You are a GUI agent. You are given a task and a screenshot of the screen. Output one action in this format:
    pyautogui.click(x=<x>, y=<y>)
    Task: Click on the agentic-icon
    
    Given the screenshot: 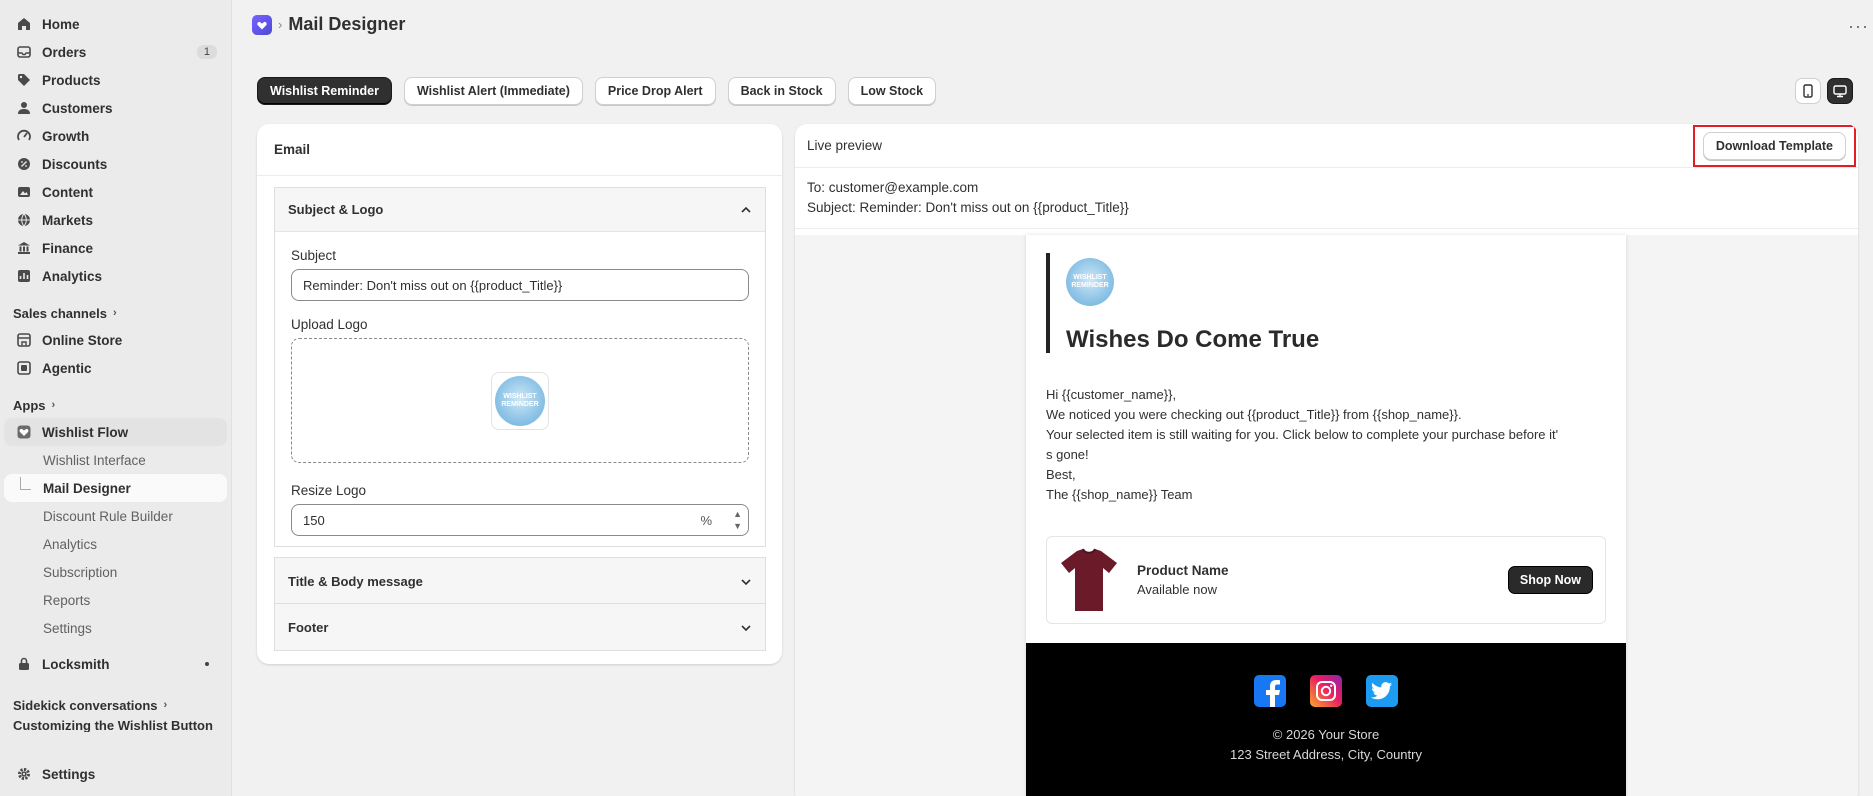 What is the action you would take?
    pyautogui.click(x=24, y=368)
    